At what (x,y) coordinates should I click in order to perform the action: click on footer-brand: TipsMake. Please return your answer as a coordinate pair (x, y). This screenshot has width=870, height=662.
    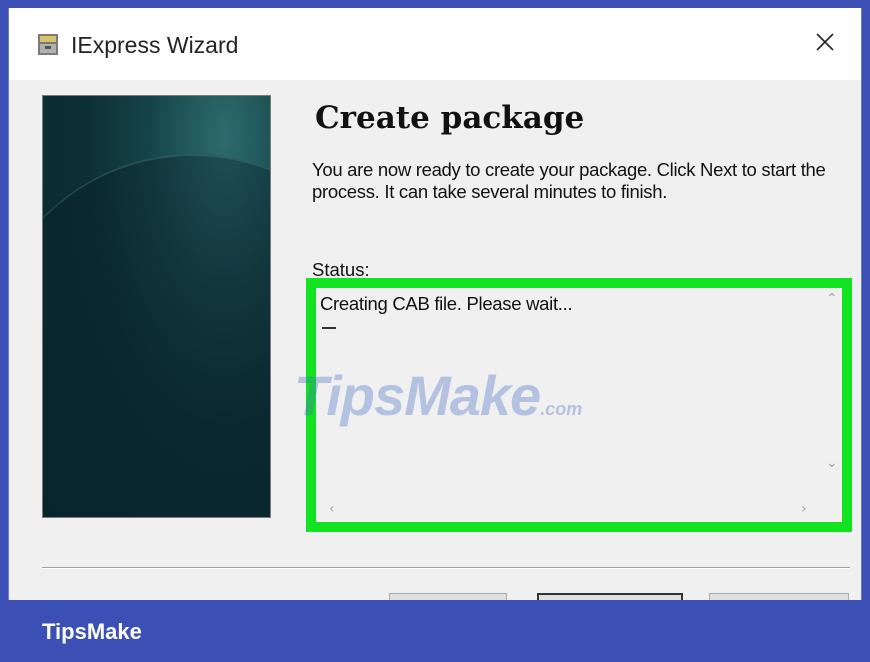
    Looking at the image, I should click on (92, 631).